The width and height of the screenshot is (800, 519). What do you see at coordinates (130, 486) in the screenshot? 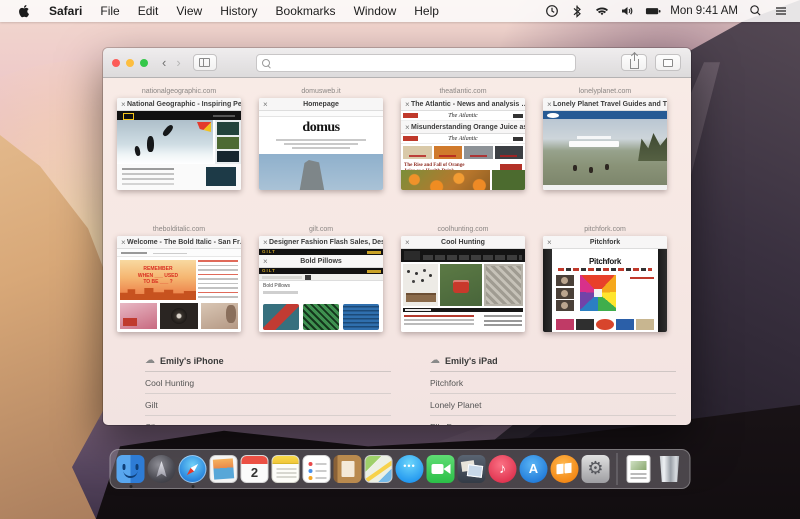
I see `running-indicator` at bounding box center [130, 486].